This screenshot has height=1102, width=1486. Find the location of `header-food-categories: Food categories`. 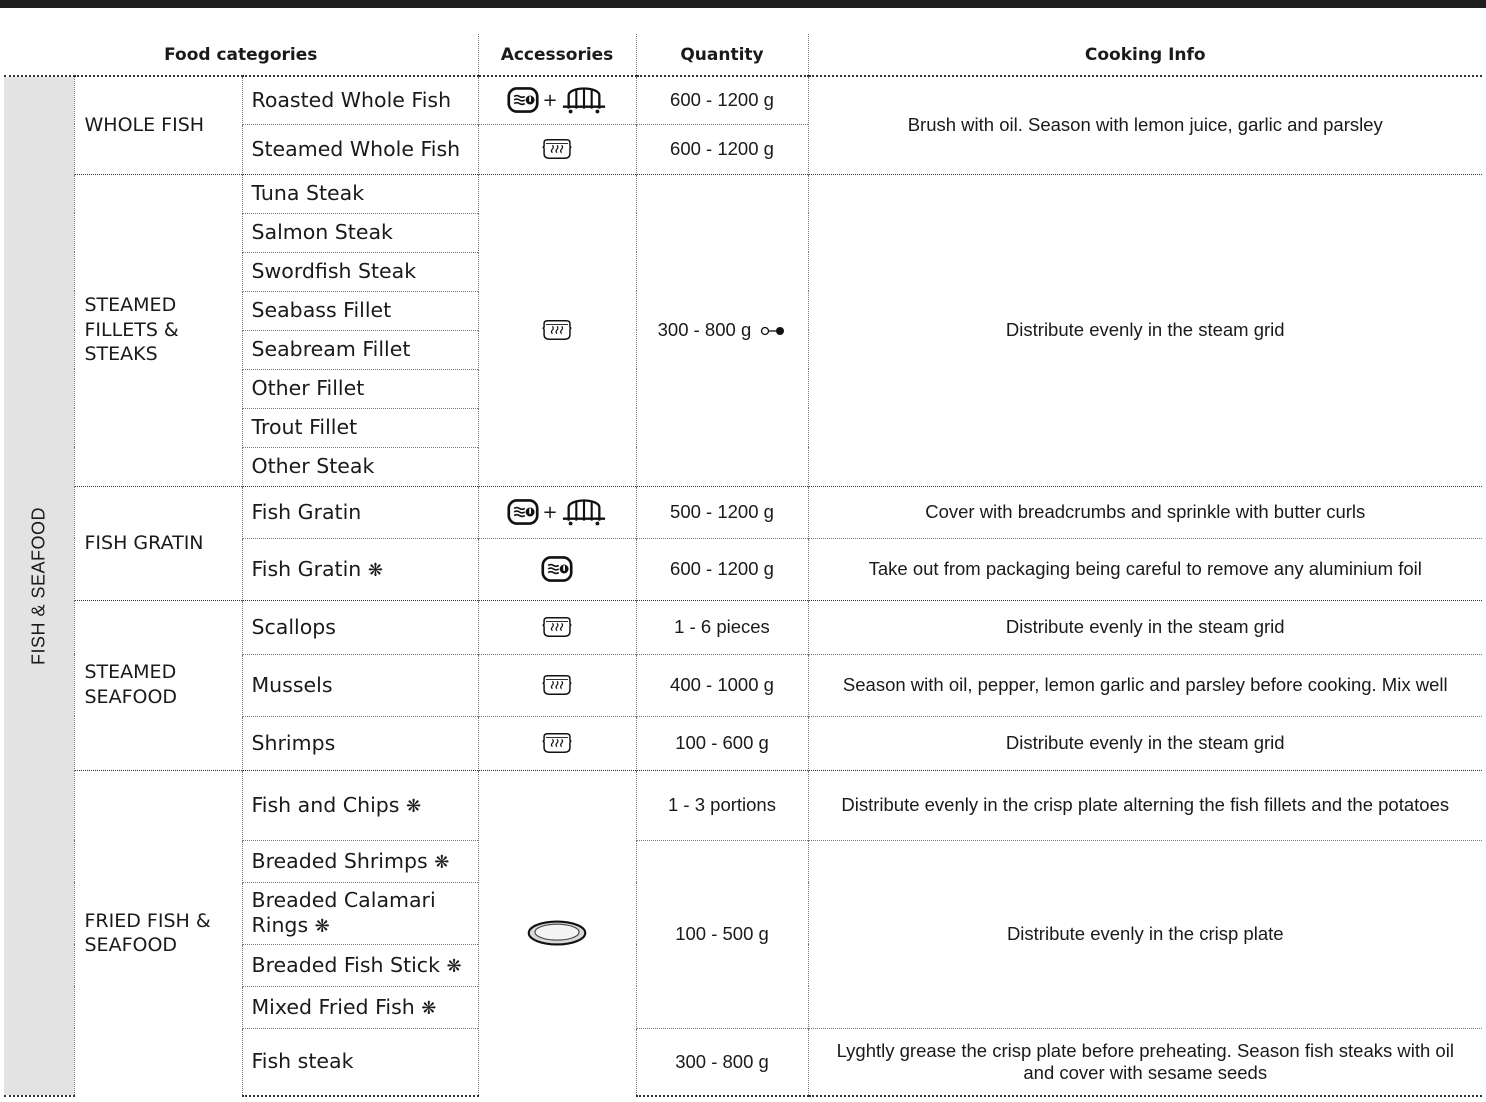

header-food-categories: Food categories is located at coordinates (241, 55).